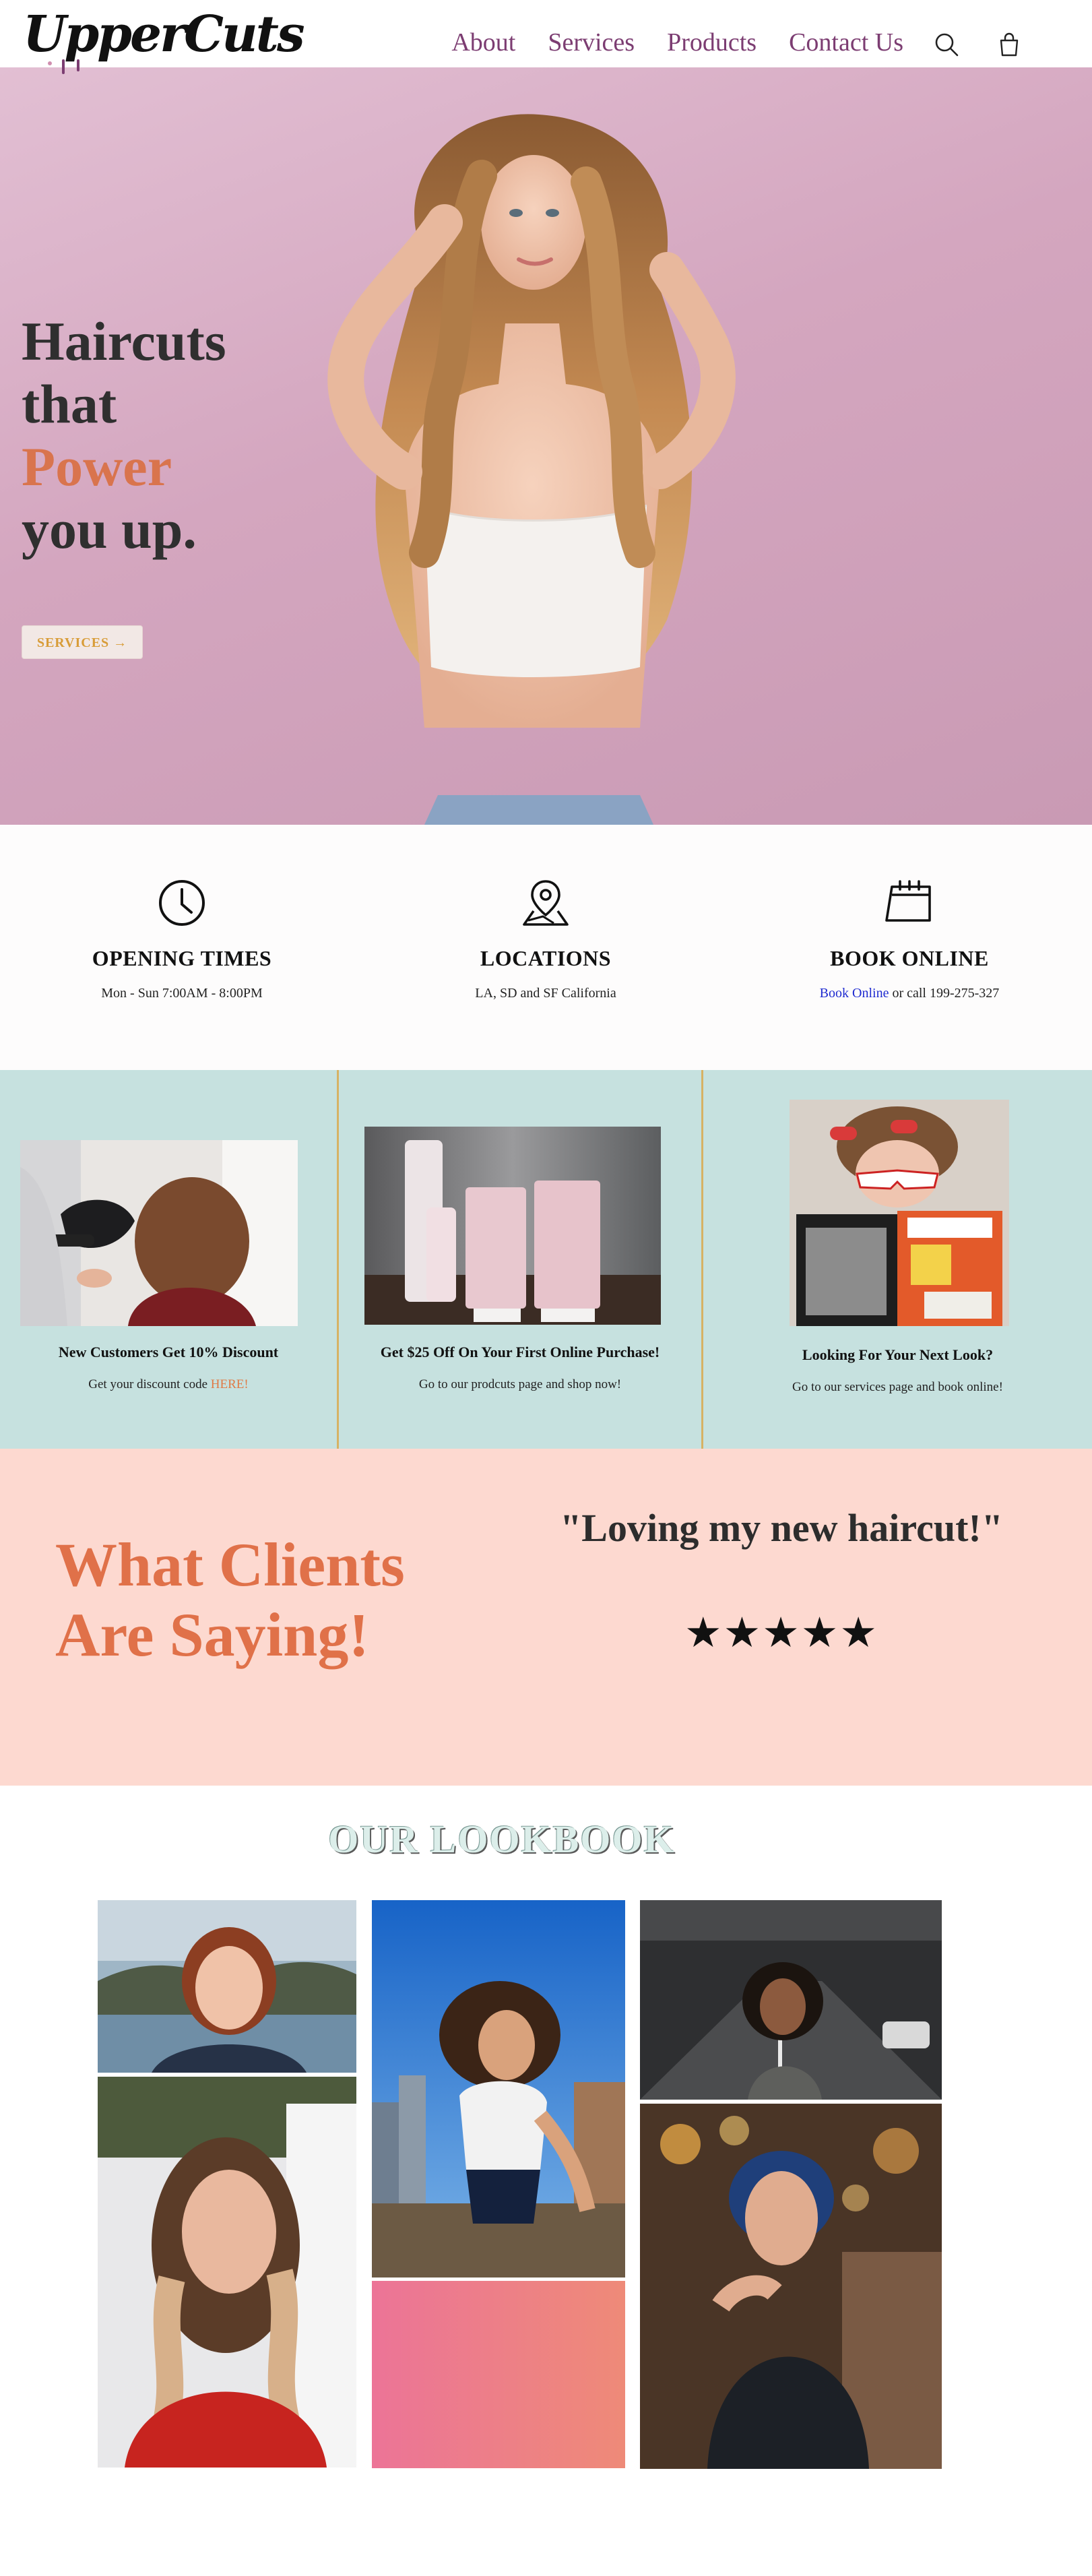  I want to click on hair-products-photo, so click(512, 1226).